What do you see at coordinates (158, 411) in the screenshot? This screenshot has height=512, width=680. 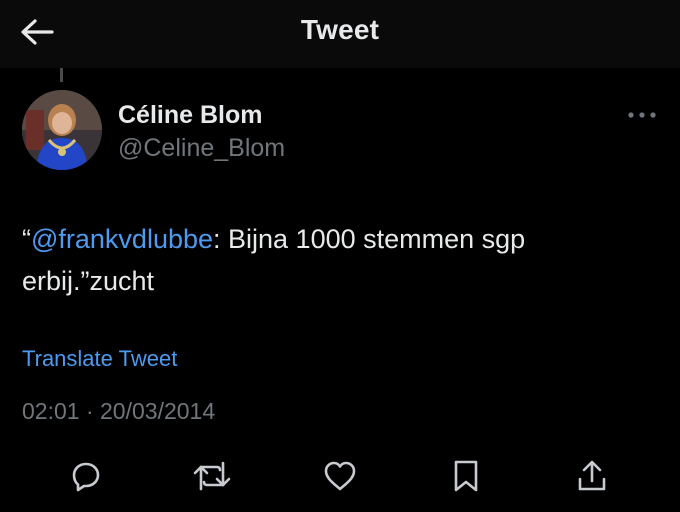 I see `tweet-date: 20/03/2014` at bounding box center [158, 411].